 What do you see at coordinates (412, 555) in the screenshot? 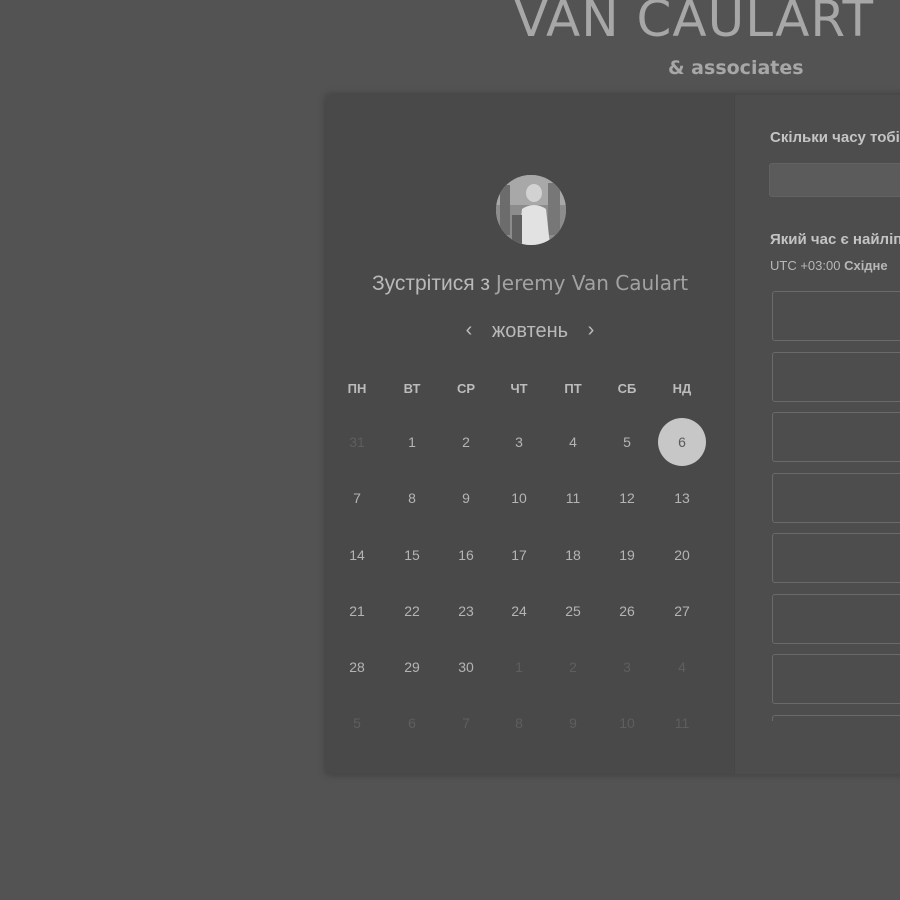
I see `calendar-day: 15` at bounding box center [412, 555].